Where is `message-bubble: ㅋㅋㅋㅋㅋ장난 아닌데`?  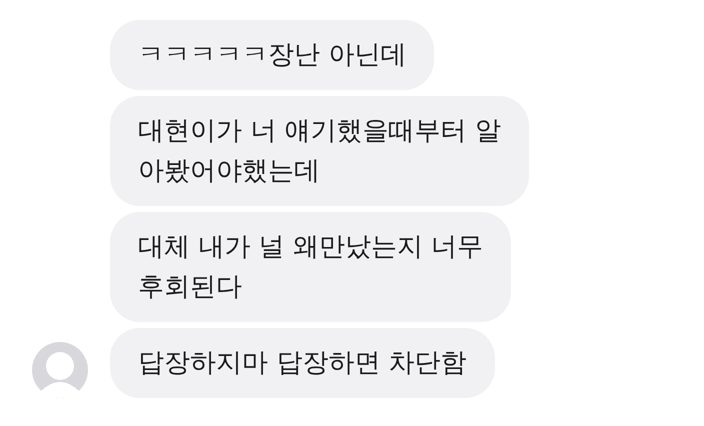 message-bubble: ㅋㅋㅋㅋㅋ장난 아닌데 is located at coordinates (272, 55).